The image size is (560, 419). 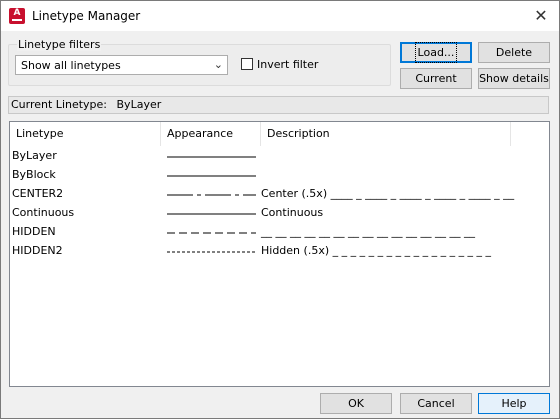 What do you see at coordinates (211, 134) in the screenshot?
I see `column-header-appearance: Appearance` at bounding box center [211, 134].